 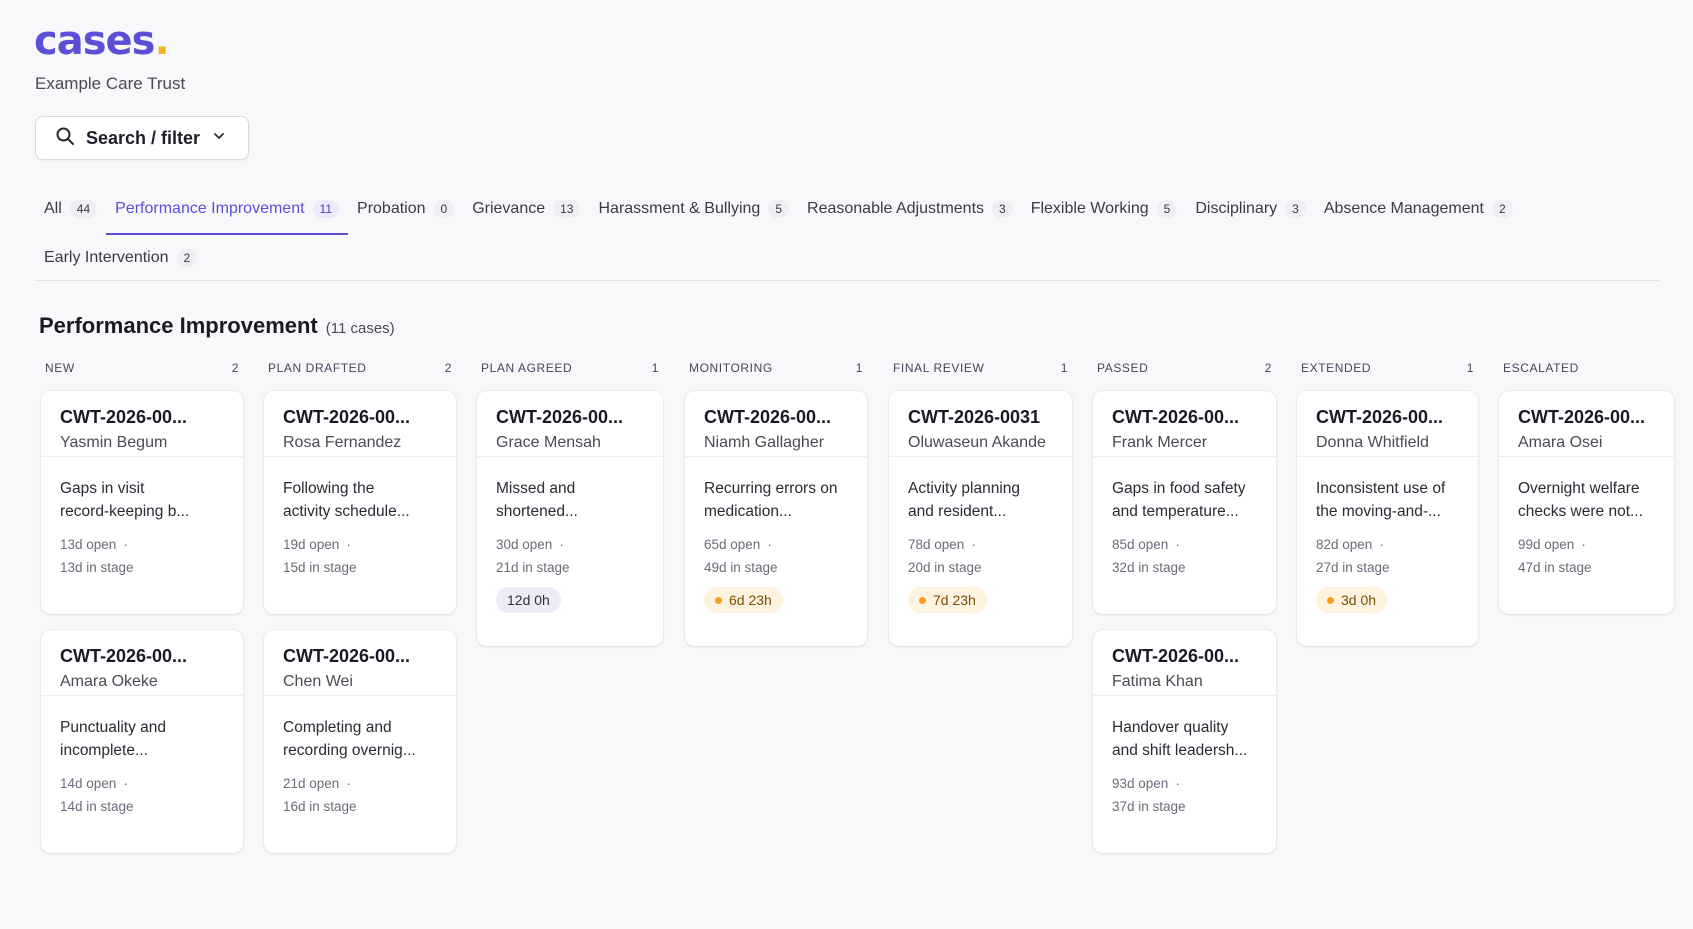 I want to click on case-summary-line-1: Completing and, so click(x=337, y=727).